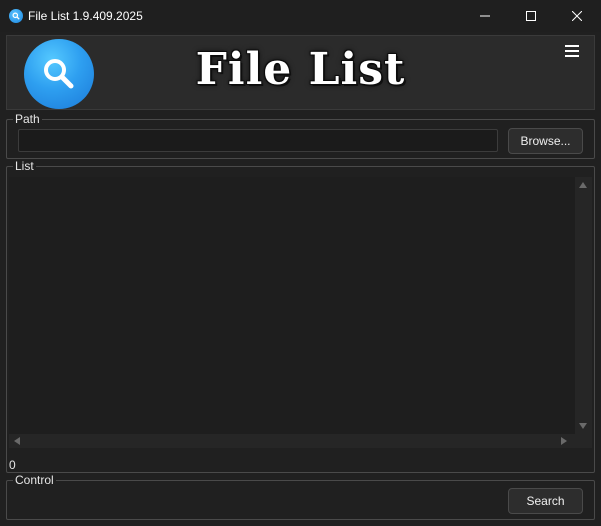 The width and height of the screenshot is (601, 526). What do you see at coordinates (24, 166) in the screenshot?
I see `list-group-label: List` at bounding box center [24, 166].